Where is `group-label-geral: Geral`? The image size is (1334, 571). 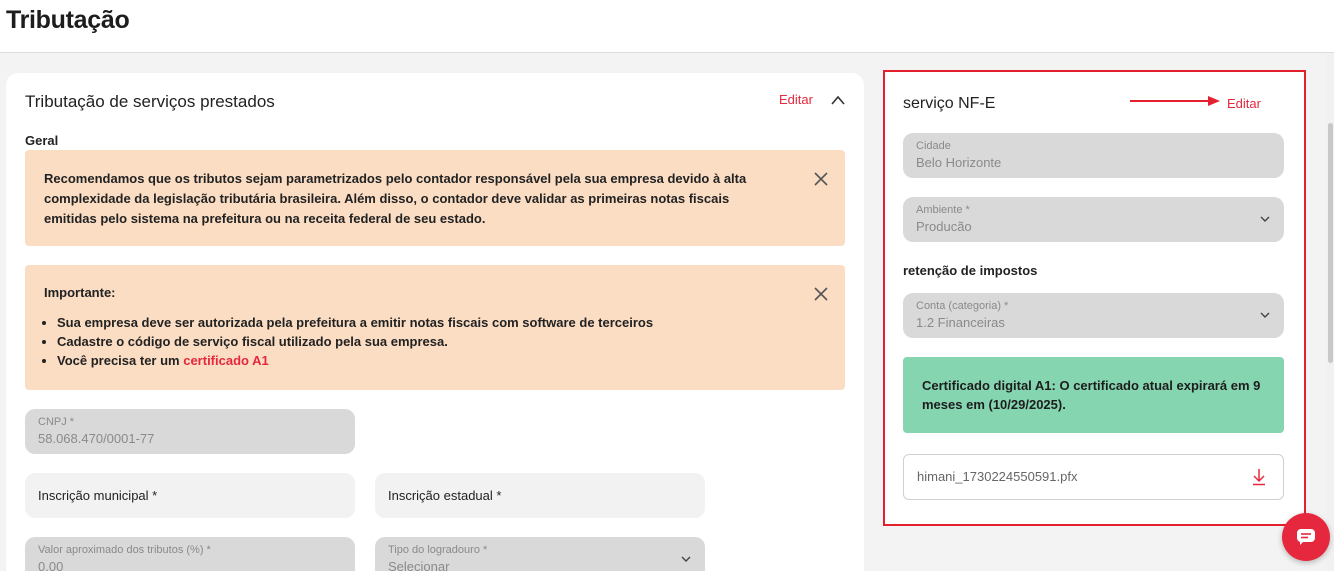 group-label-geral: Geral is located at coordinates (42, 140).